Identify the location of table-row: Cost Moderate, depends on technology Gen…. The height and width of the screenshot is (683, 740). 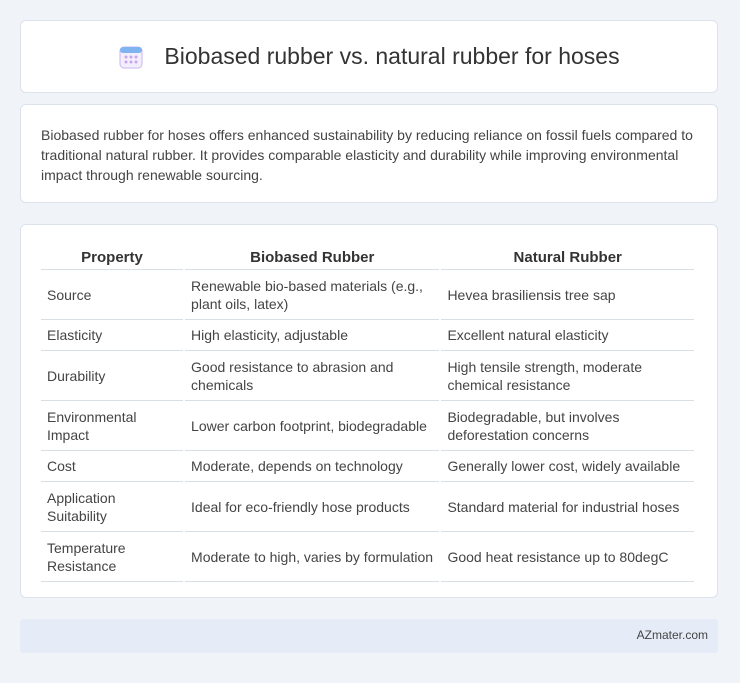
(367, 466).